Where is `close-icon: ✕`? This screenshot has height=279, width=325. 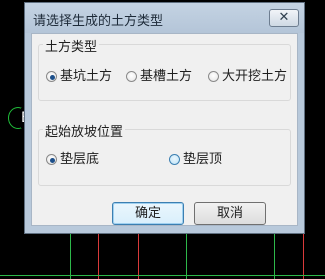
close-icon: ✕ is located at coordinates (284, 17).